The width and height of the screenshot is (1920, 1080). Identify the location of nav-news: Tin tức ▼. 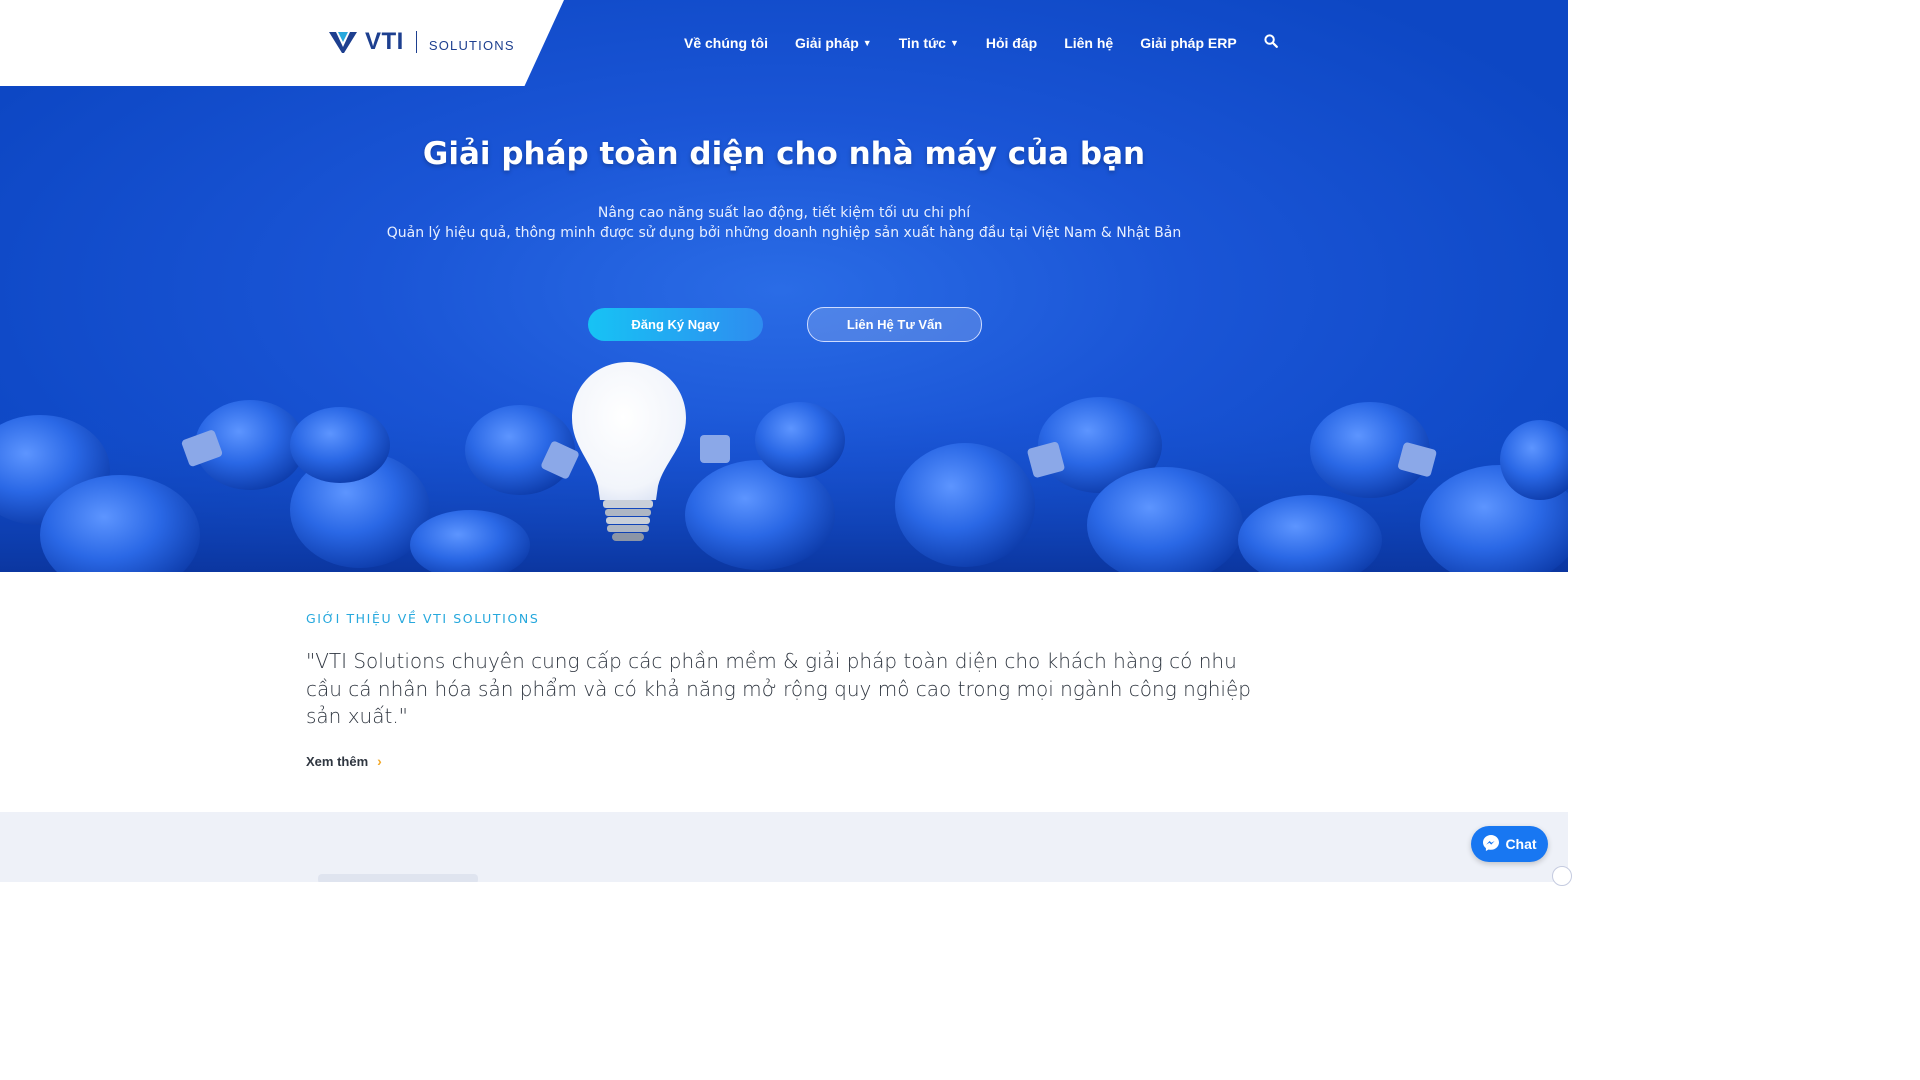
(929, 43).